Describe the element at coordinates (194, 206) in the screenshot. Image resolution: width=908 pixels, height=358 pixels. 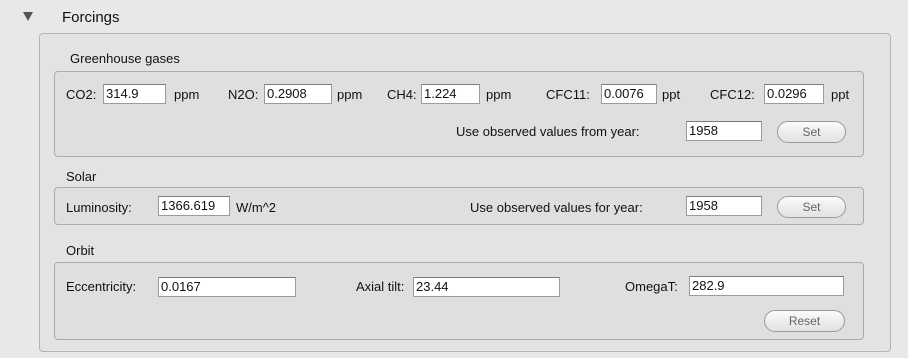
I see `luminosity-field: 1366.619` at that location.